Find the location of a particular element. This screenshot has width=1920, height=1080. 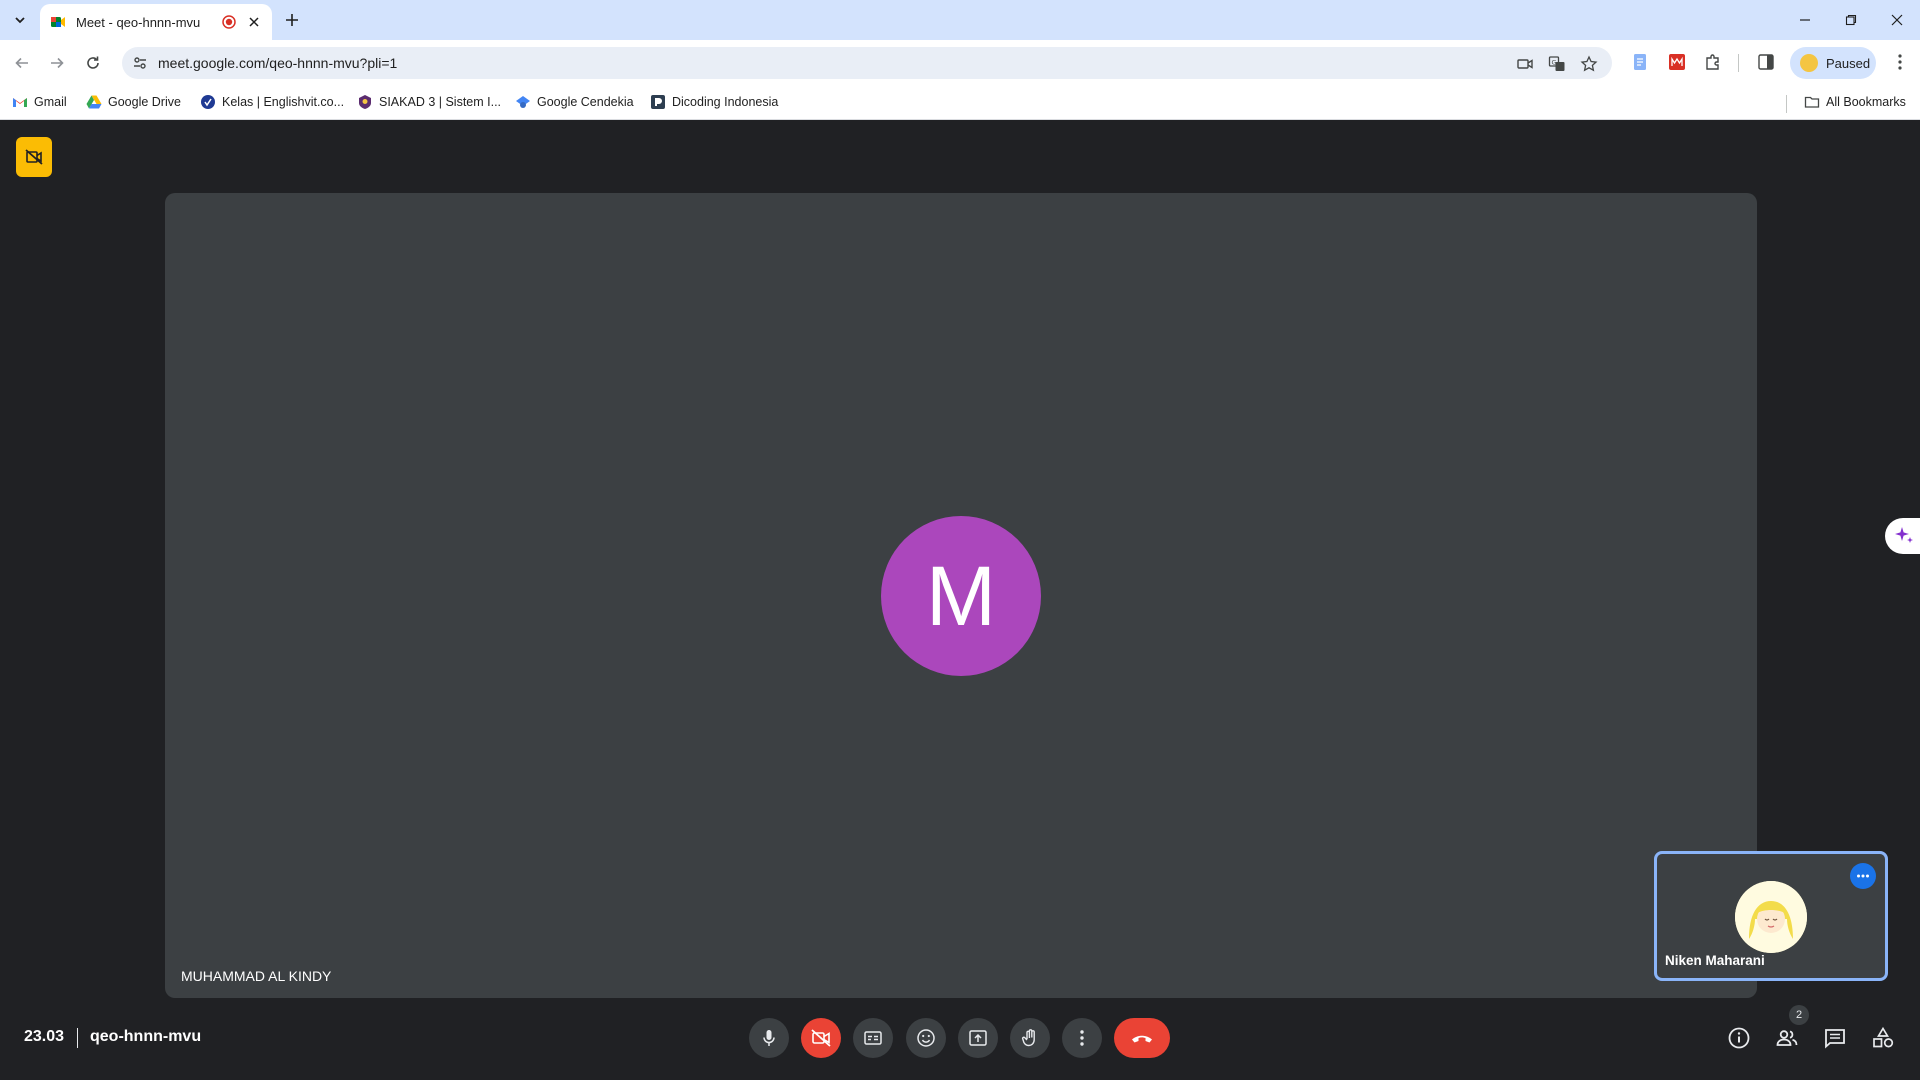

meeting-details-button is located at coordinates (1739, 1038).